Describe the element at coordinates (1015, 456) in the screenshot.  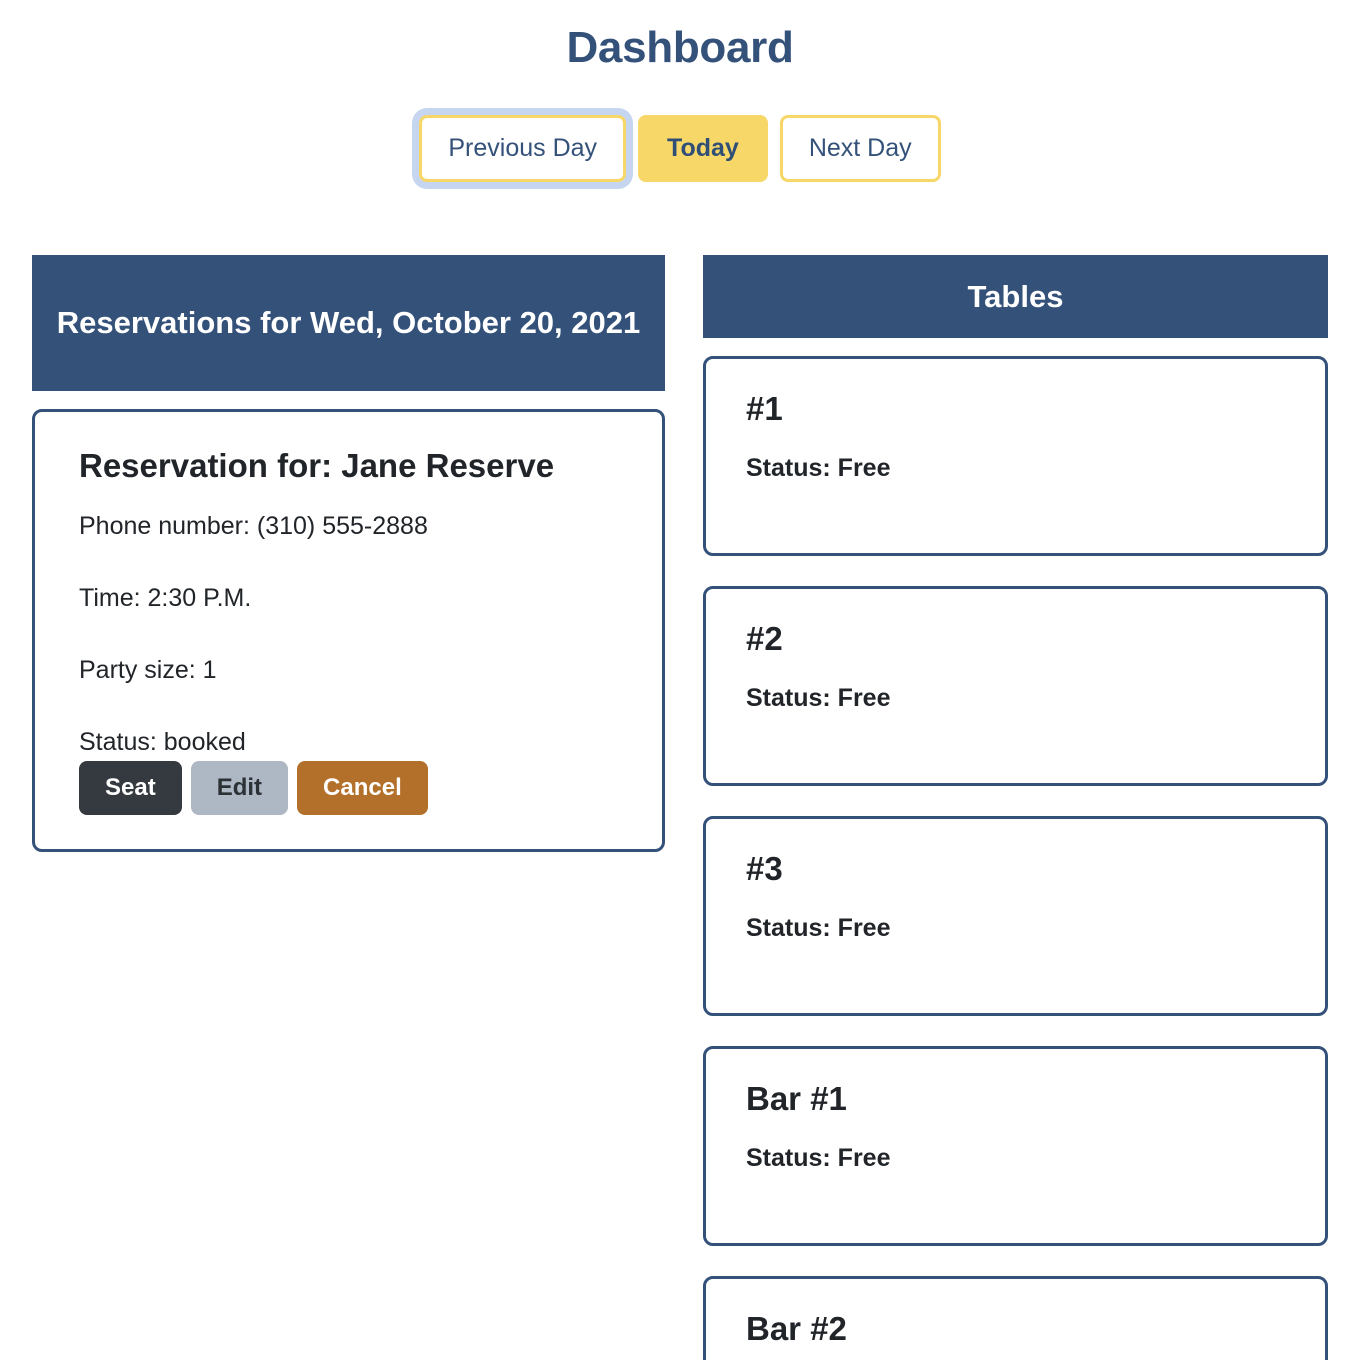
I see `table-card: #1 Status: Free` at that location.